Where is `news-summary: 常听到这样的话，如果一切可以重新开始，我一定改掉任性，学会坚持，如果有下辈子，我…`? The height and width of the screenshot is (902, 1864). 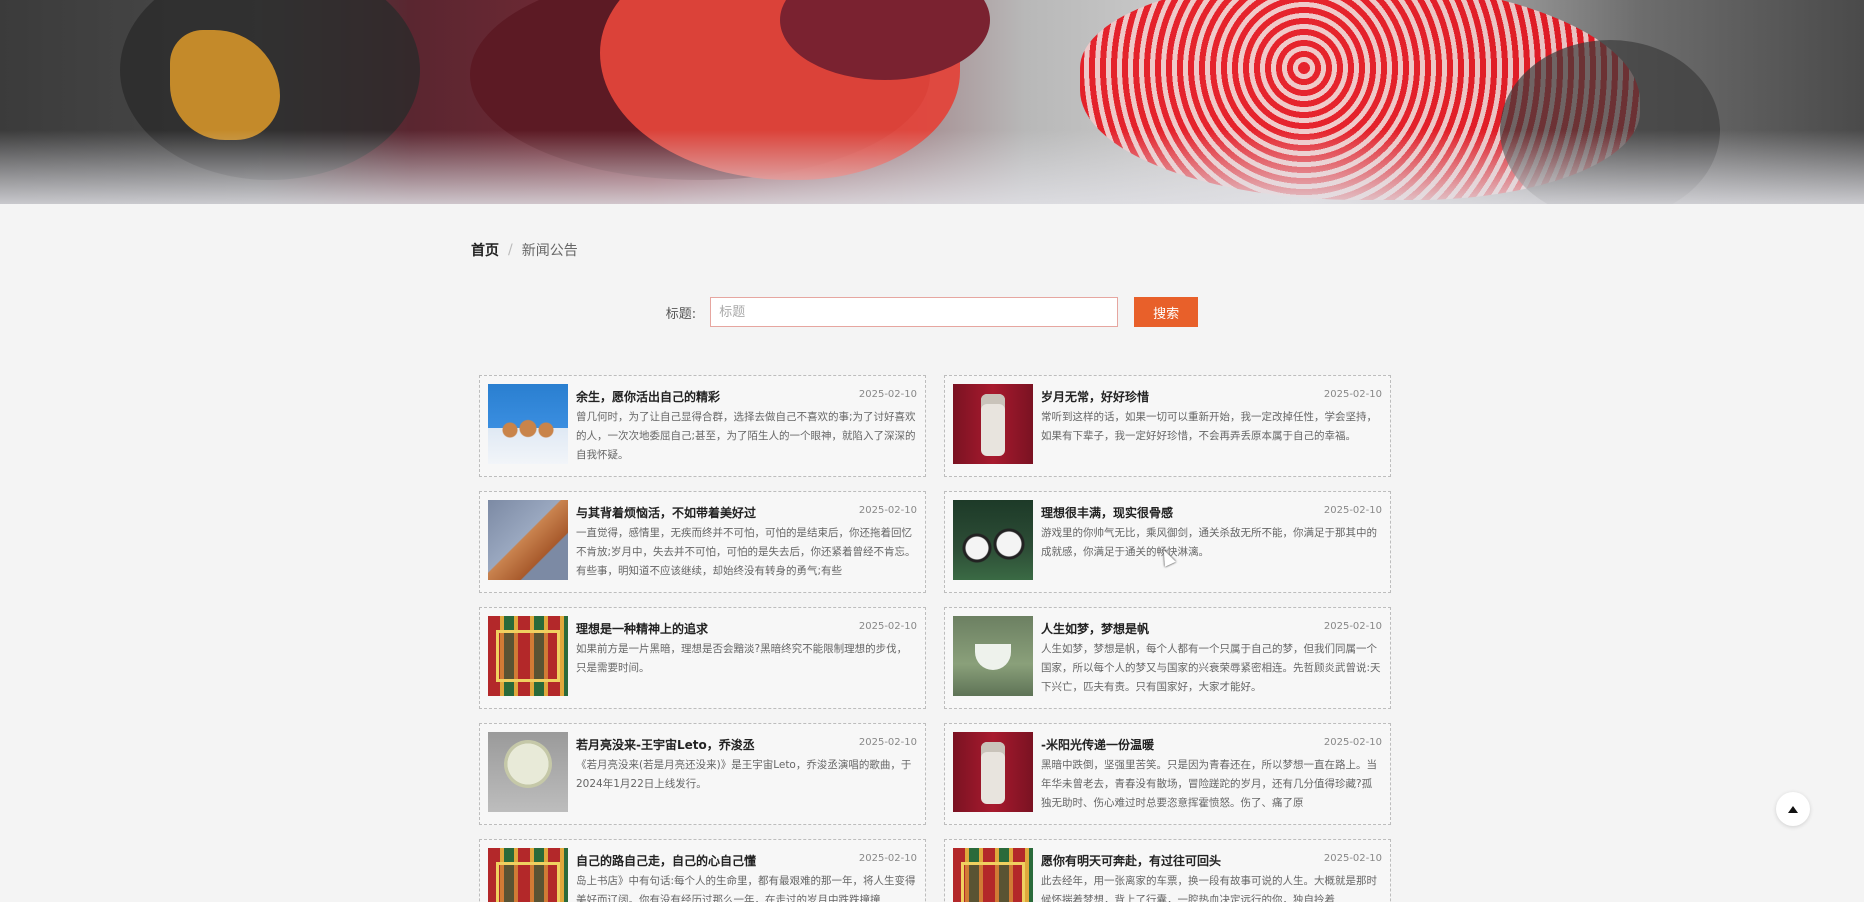 news-summary: 常听到这样的话，如果一切可以重新开始，我一定改掉任性，学会坚持，如果有下辈子，我… is located at coordinates (1209, 426).